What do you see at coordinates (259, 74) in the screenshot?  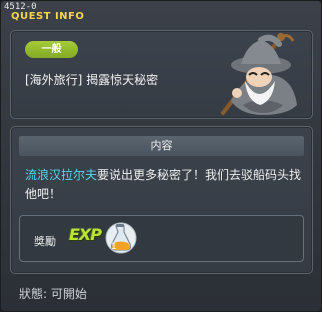 I see `npc-wanderer-portrait` at bounding box center [259, 74].